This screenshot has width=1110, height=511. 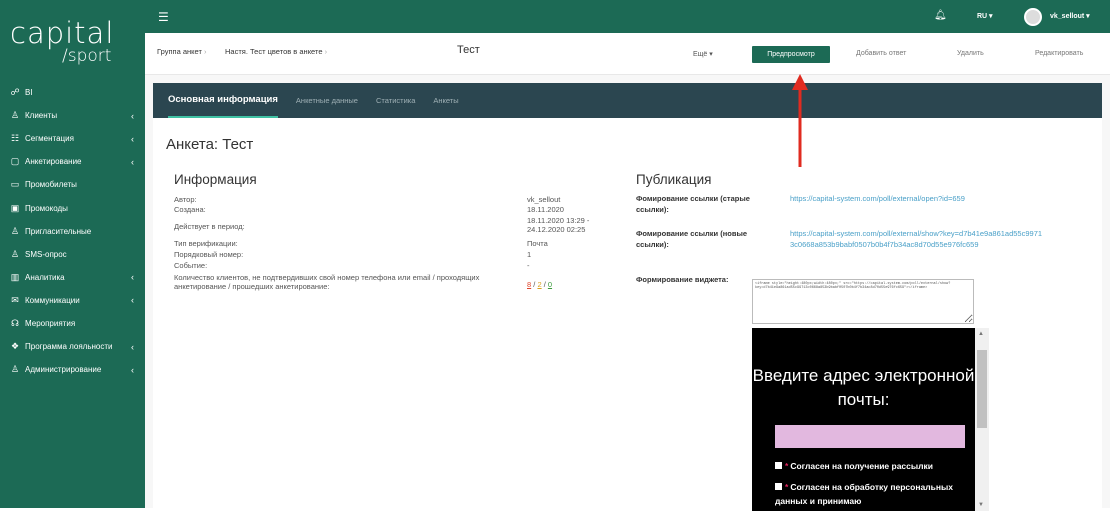 What do you see at coordinates (181, 51) in the screenshot?
I see `breadcrumb-item: Группа анкет ›` at bounding box center [181, 51].